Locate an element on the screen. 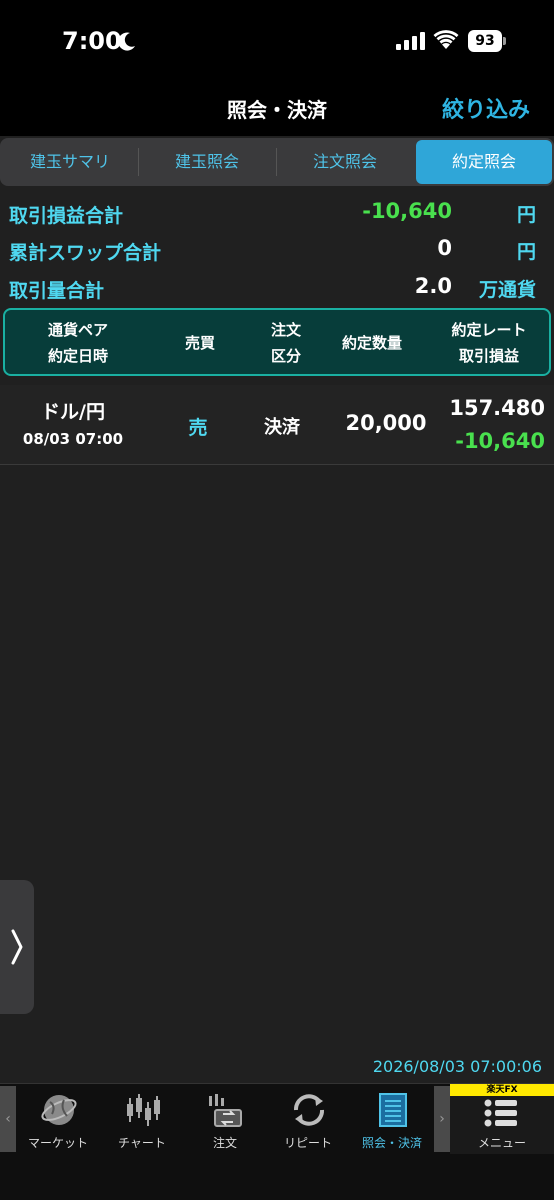 The width and height of the screenshot is (554, 1200). summary-volume-label: 取引量合計 is located at coordinates (57, 291).